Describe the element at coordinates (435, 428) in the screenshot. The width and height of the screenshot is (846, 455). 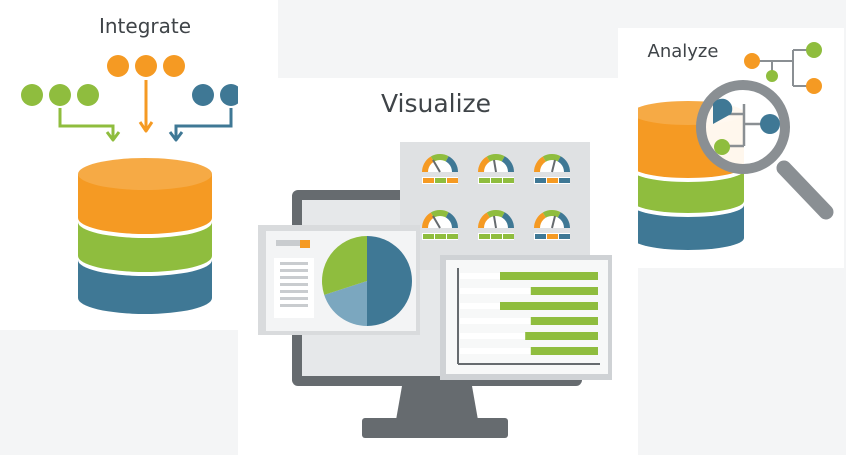
I see `monitor-base` at that location.